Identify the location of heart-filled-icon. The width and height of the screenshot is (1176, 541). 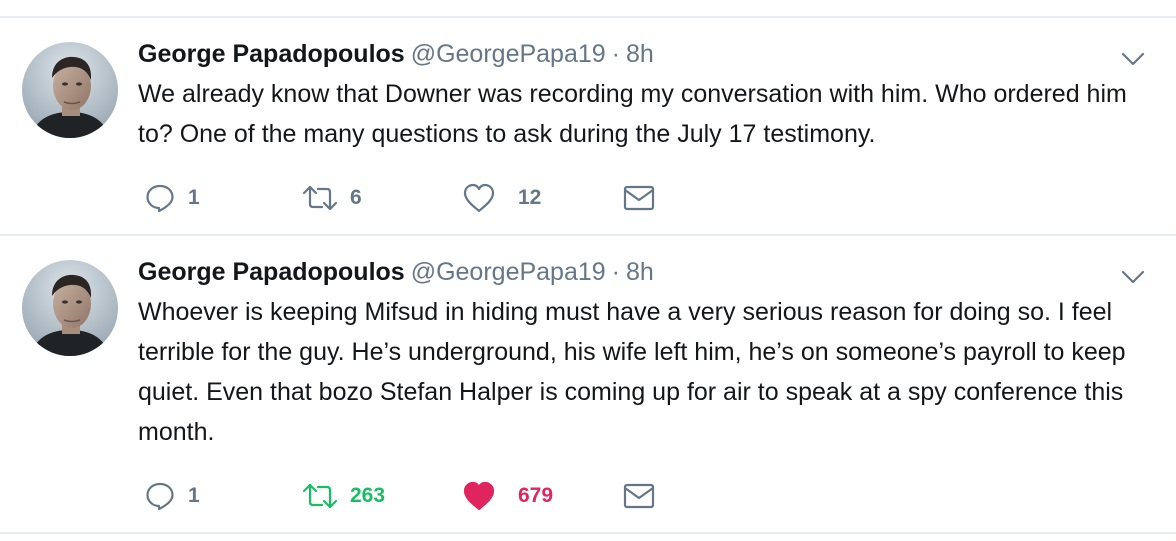
(479, 496).